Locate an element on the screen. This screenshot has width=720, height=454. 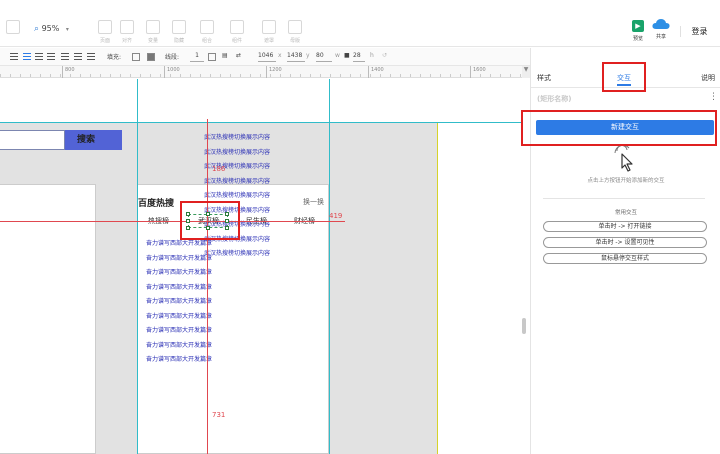
common-interactions-title: 常用交互 is located at coordinates (625, 213).